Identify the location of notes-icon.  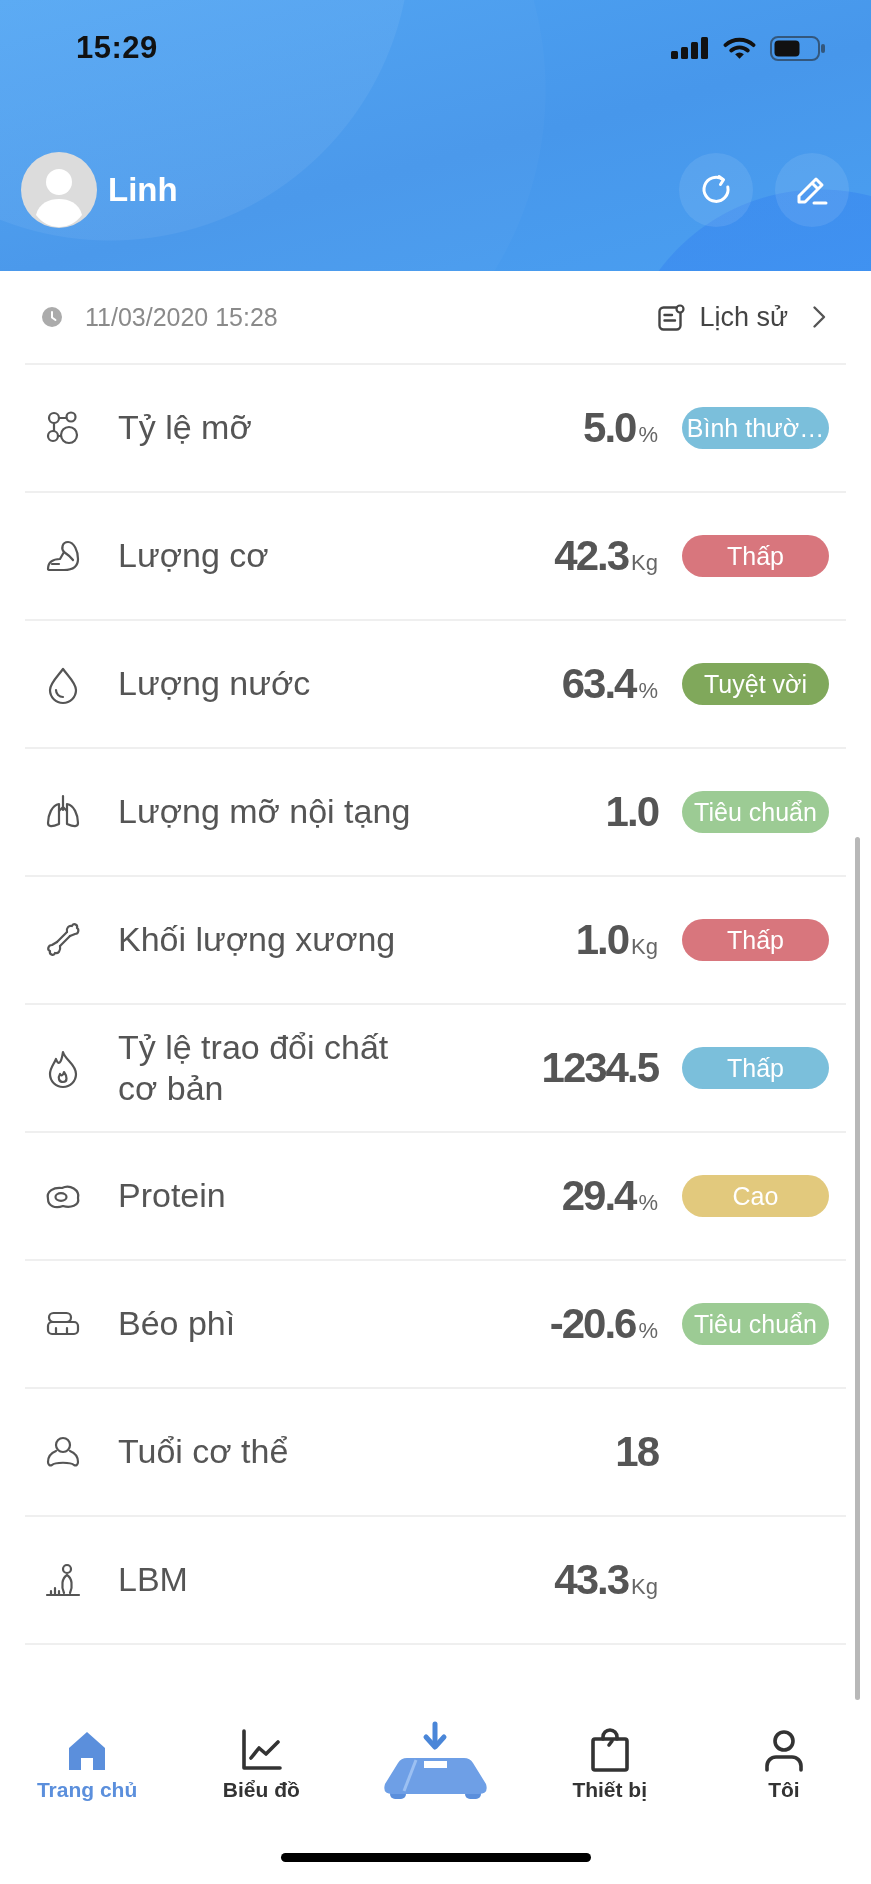
(672, 317).